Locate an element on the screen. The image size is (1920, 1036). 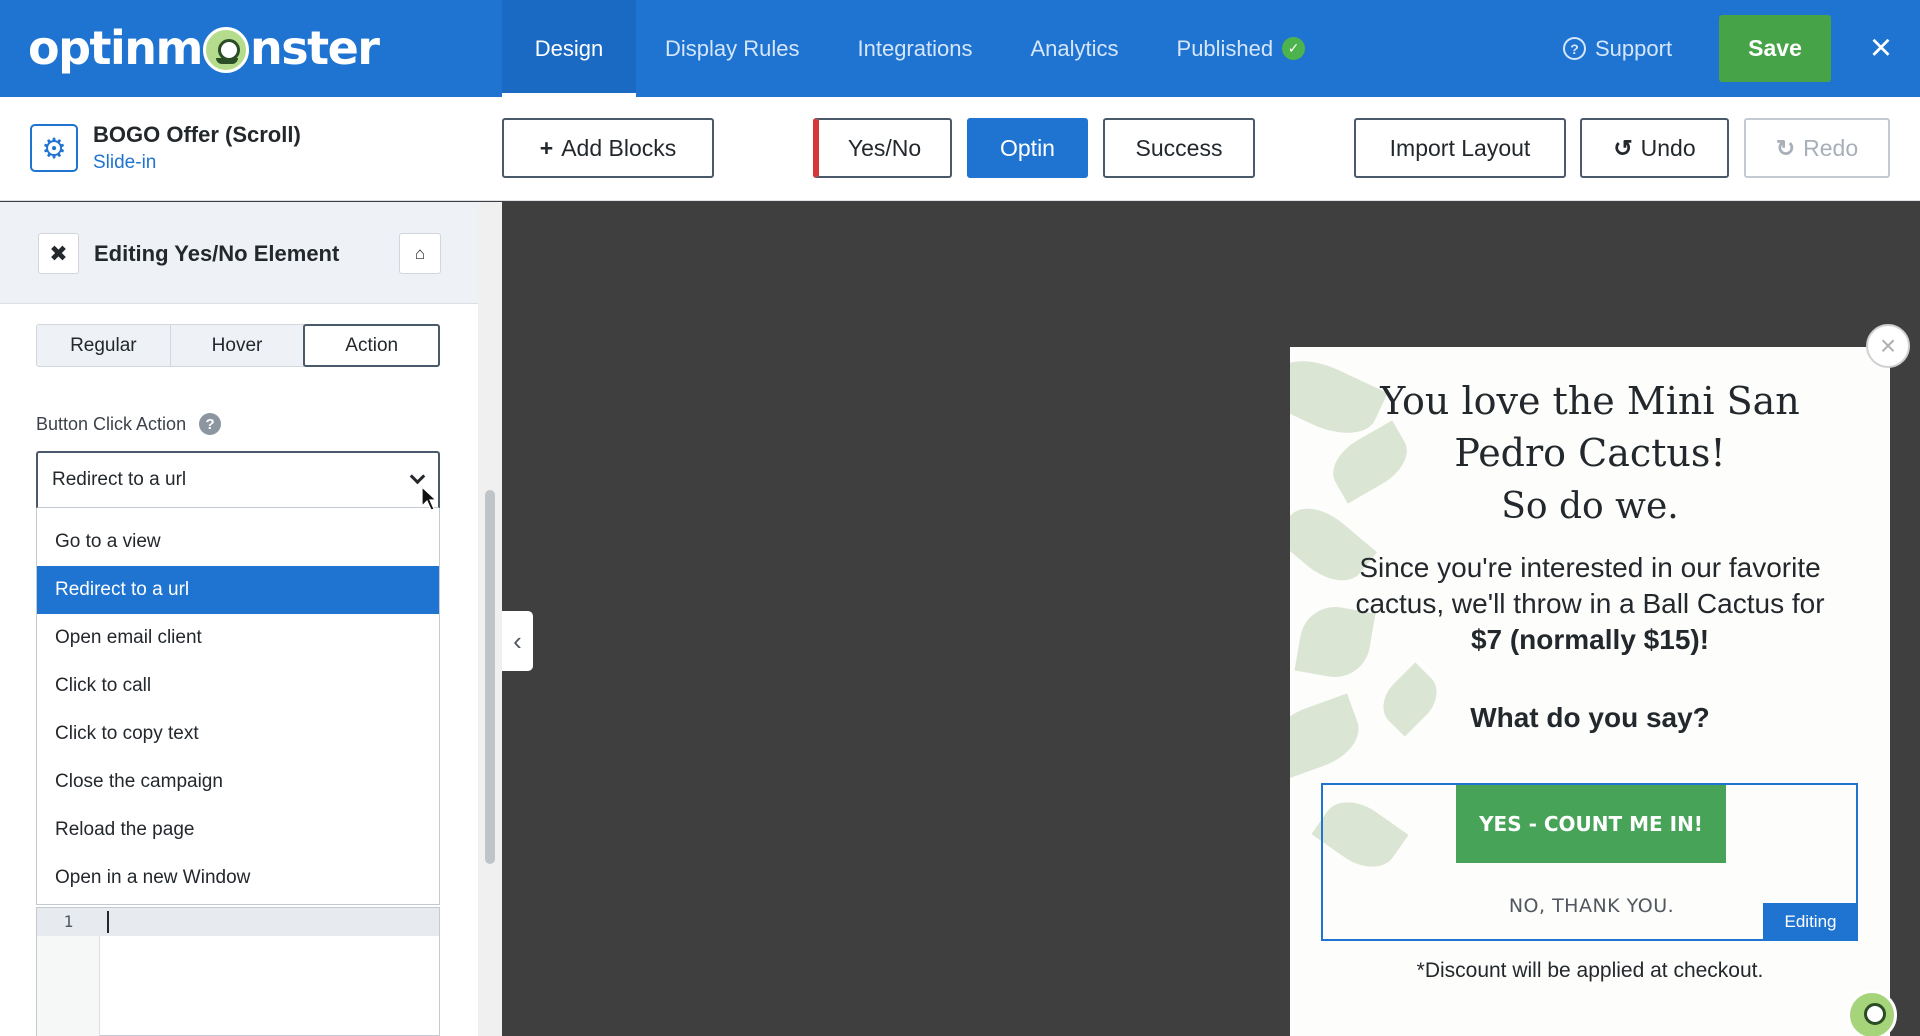
option-open-email-client: Open email client is located at coordinates (238, 638).